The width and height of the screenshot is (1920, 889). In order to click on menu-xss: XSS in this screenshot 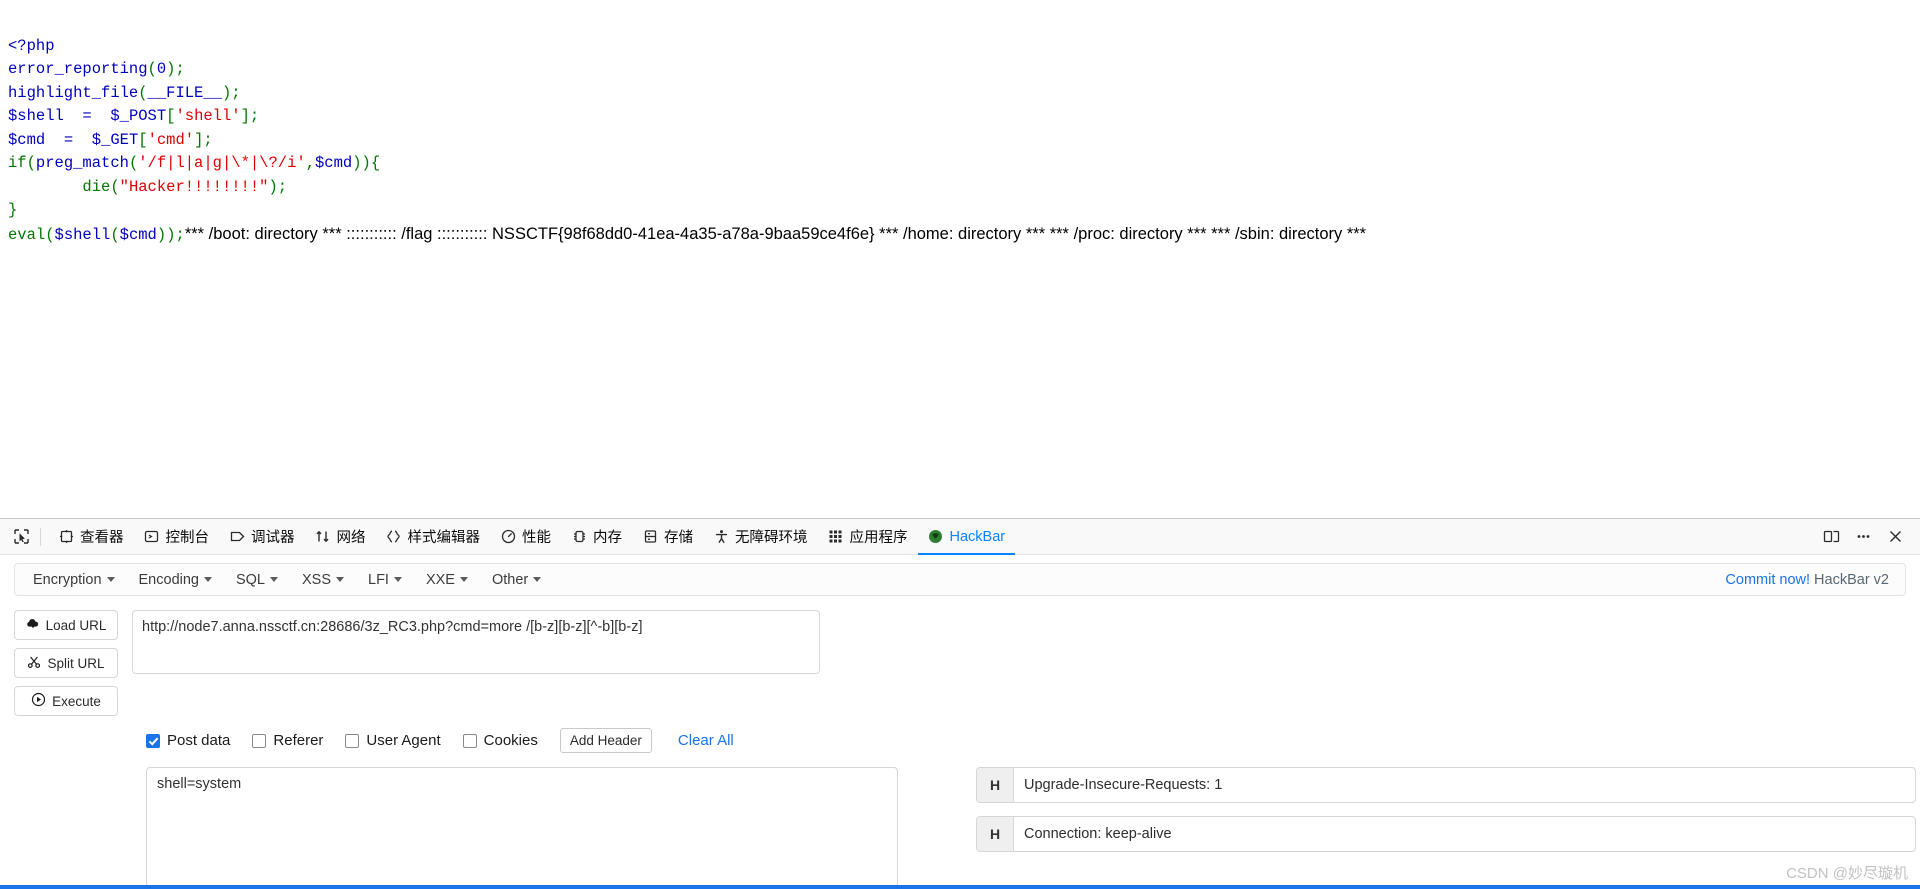, I will do `click(323, 580)`.